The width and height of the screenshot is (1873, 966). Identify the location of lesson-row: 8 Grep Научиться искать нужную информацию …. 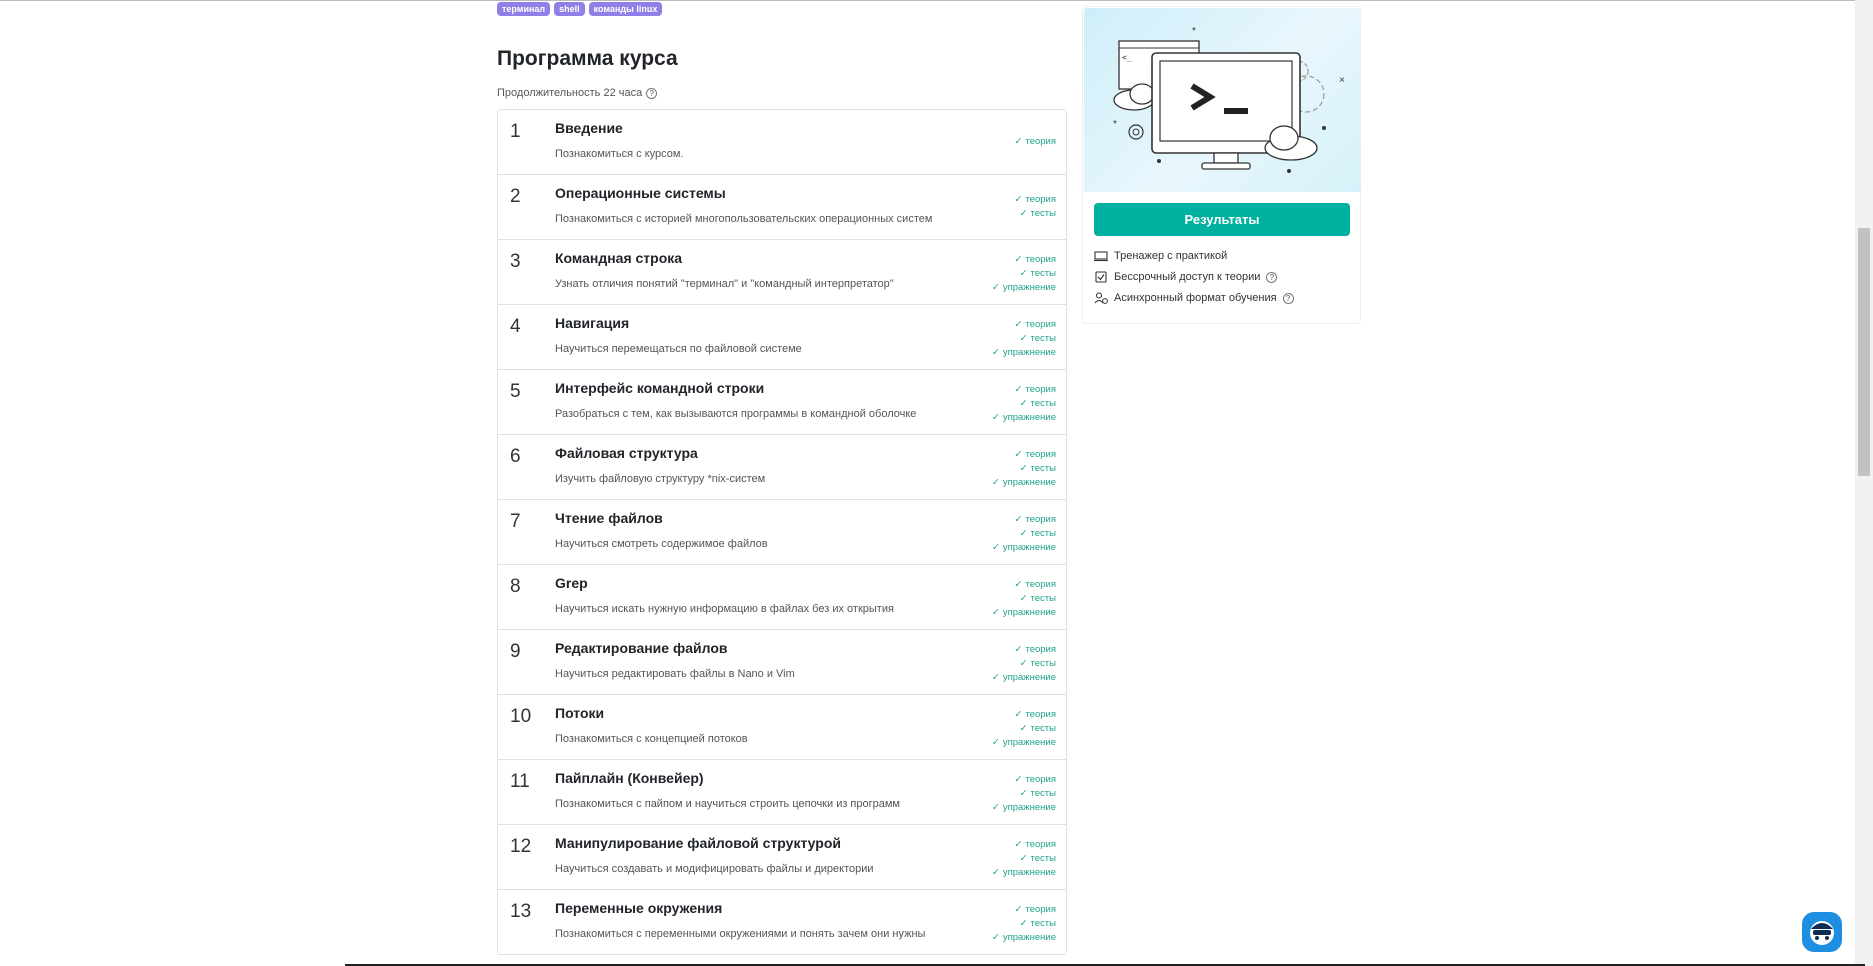
(782, 597).